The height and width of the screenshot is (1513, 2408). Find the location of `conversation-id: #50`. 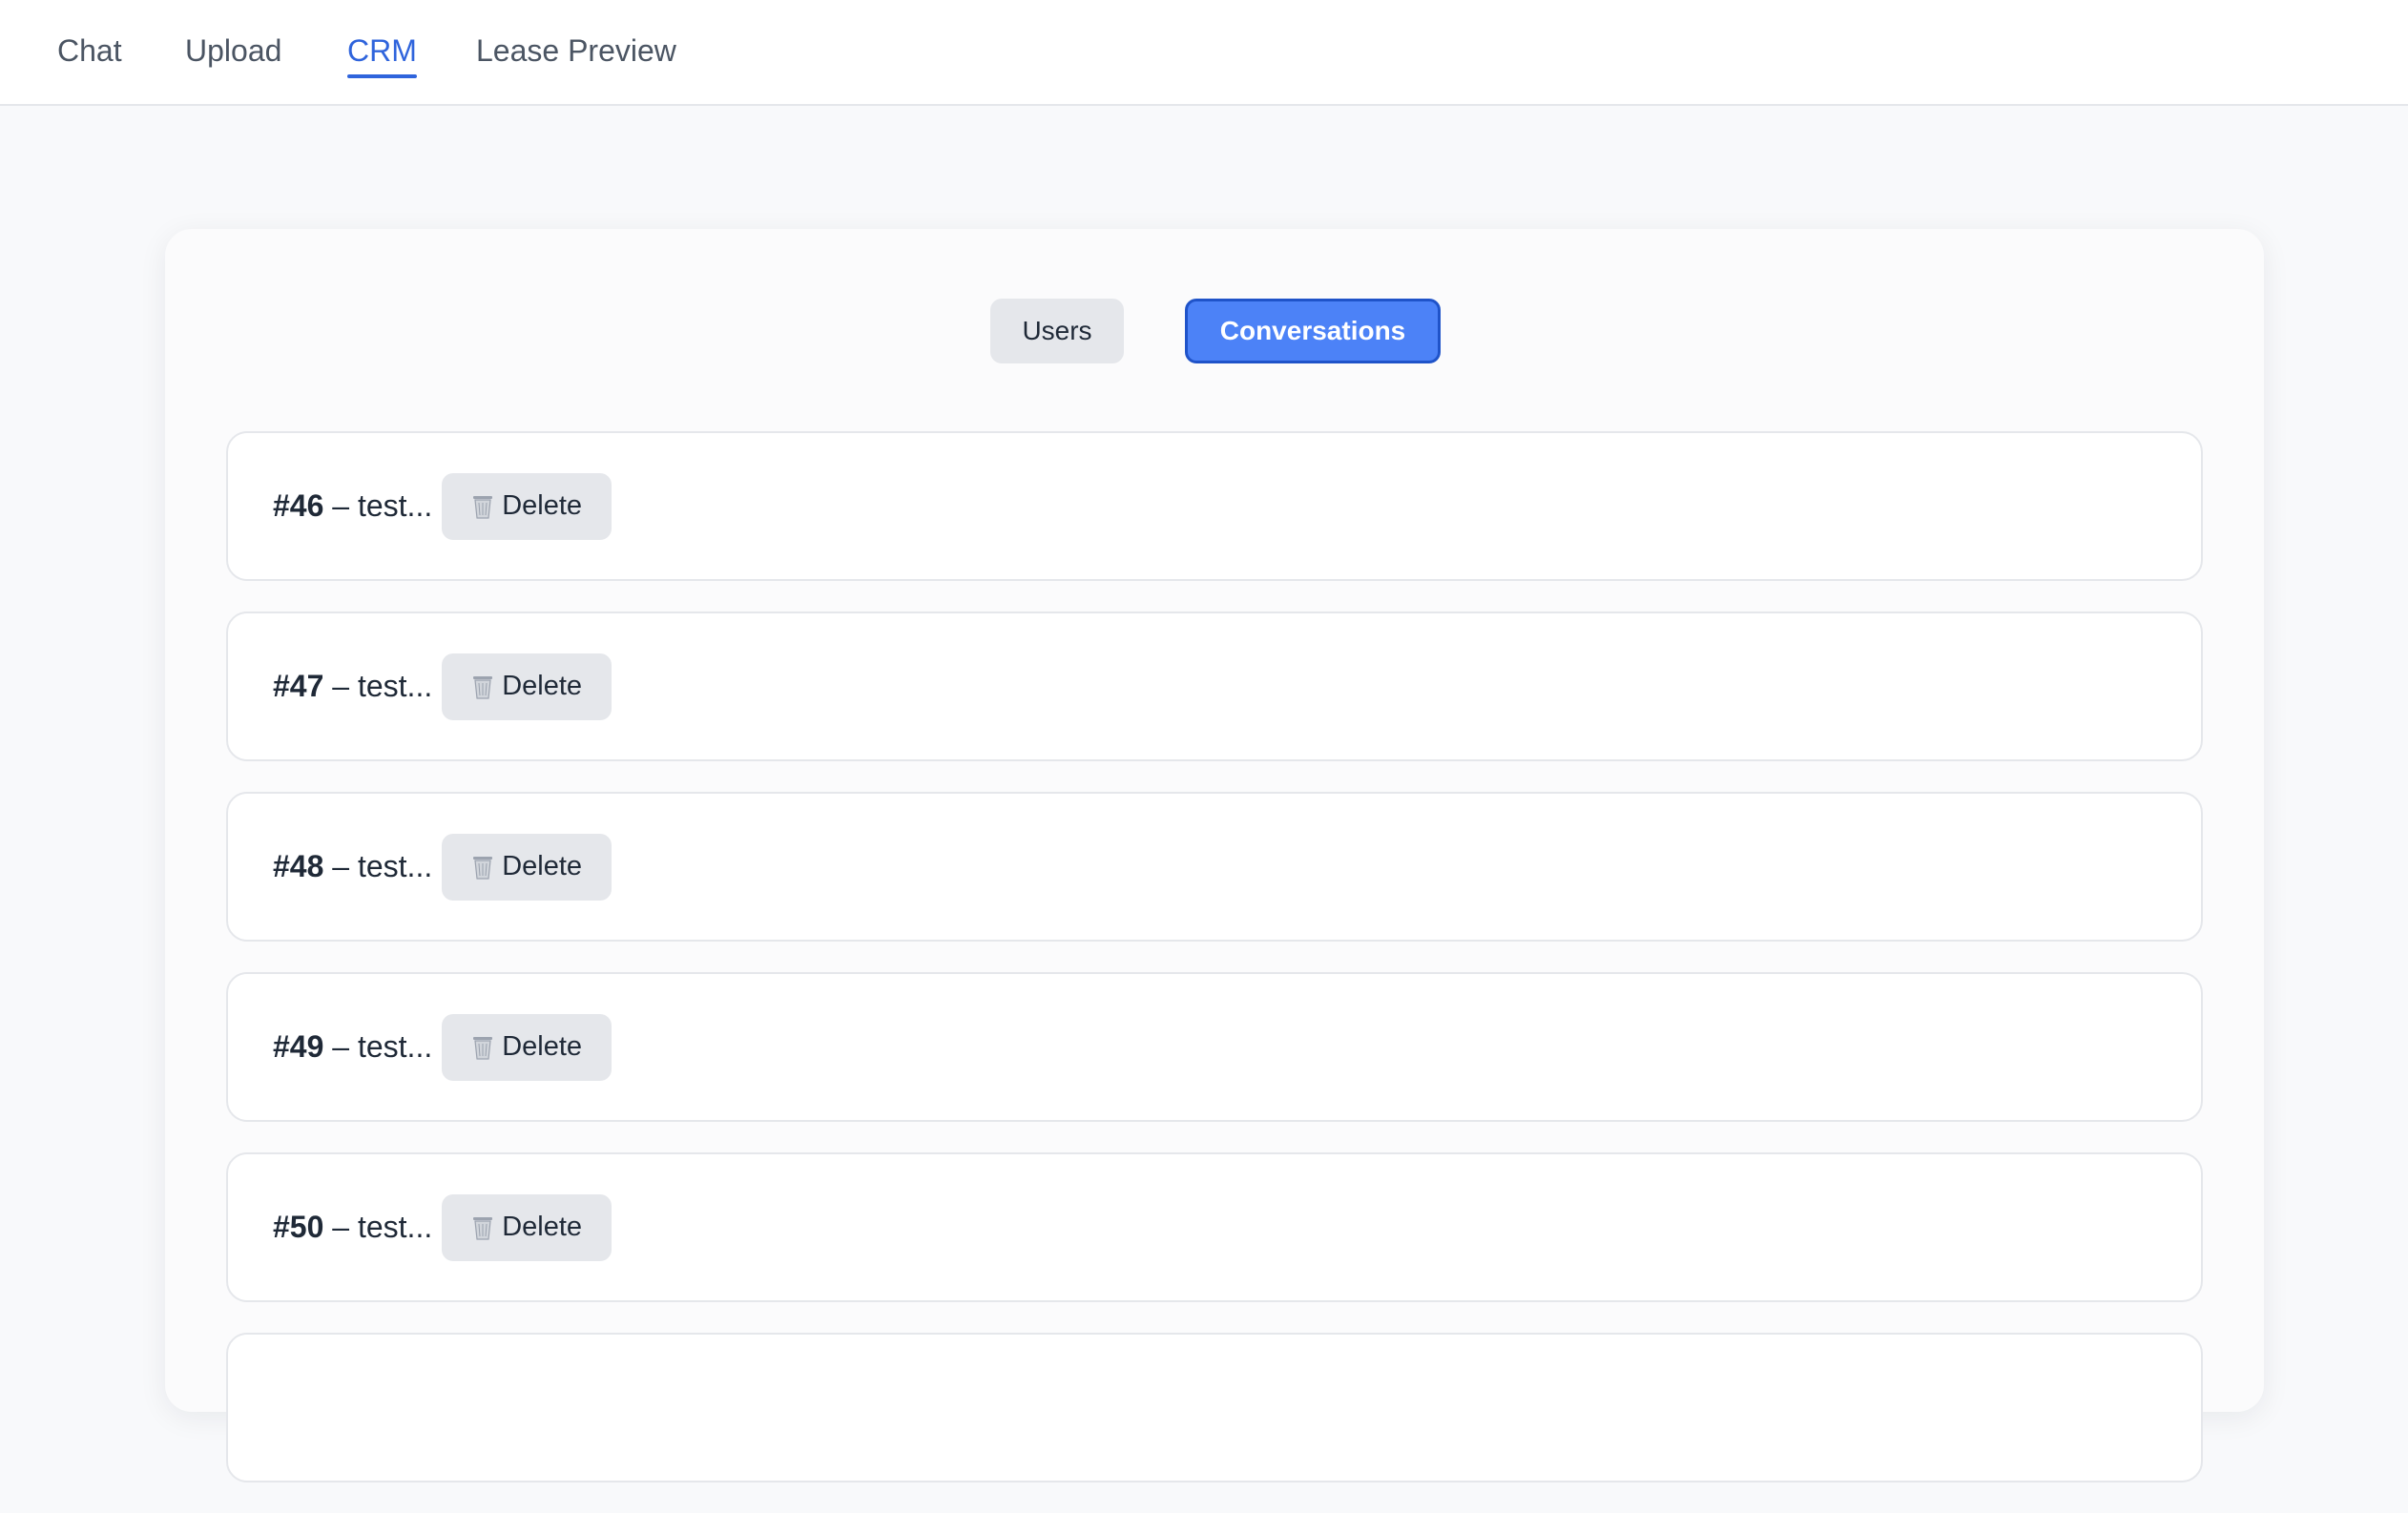

conversation-id: #50 is located at coordinates (298, 1227).